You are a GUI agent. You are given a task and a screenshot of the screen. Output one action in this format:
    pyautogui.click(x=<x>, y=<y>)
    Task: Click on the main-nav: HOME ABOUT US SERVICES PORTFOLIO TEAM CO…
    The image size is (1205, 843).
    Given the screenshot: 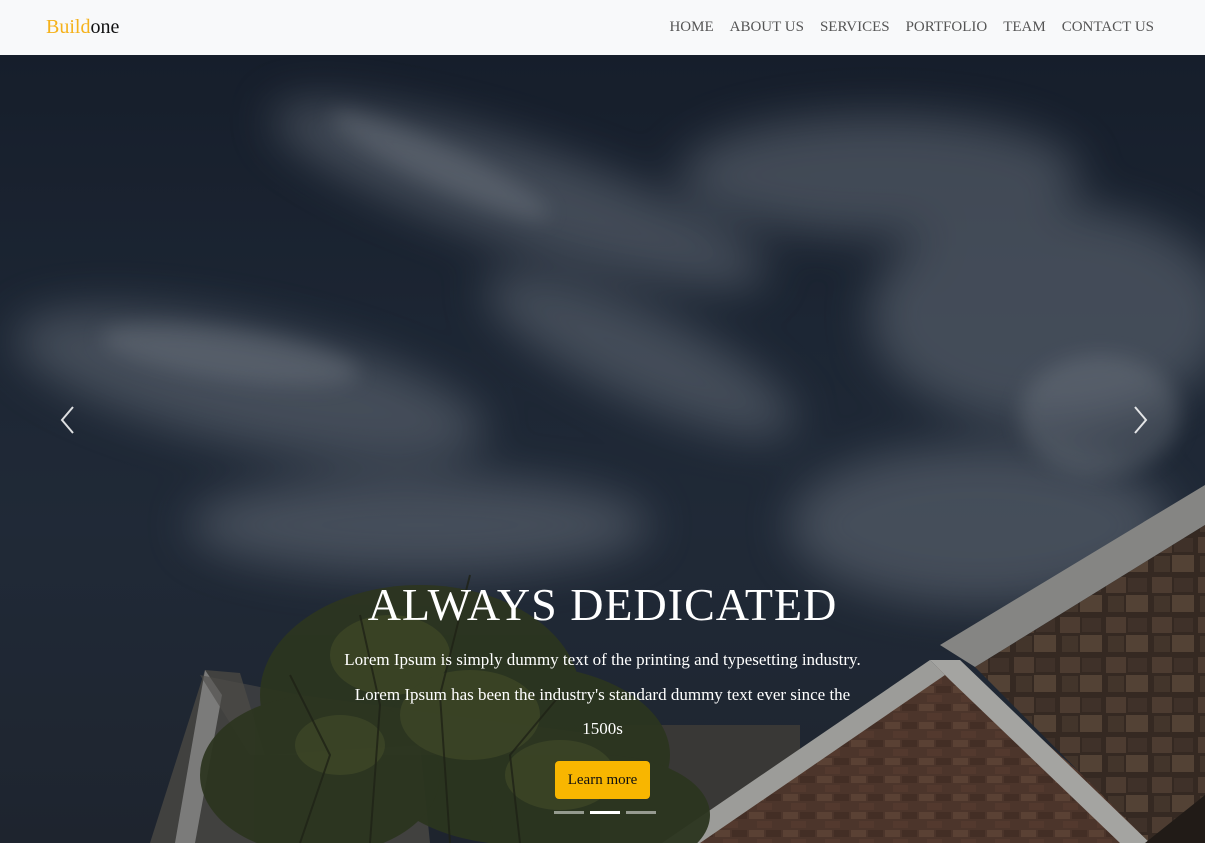 What is the action you would take?
    pyautogui.click(x=907, y=27)
    